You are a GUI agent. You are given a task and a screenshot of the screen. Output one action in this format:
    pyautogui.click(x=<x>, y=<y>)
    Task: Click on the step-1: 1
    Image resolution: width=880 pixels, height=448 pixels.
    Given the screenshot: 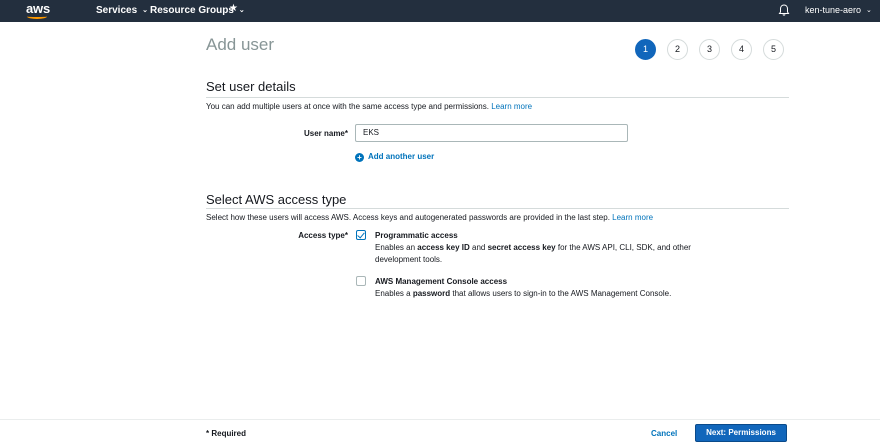 What is the action you would take?
    pyautogui.click(x=645, y=49)
    